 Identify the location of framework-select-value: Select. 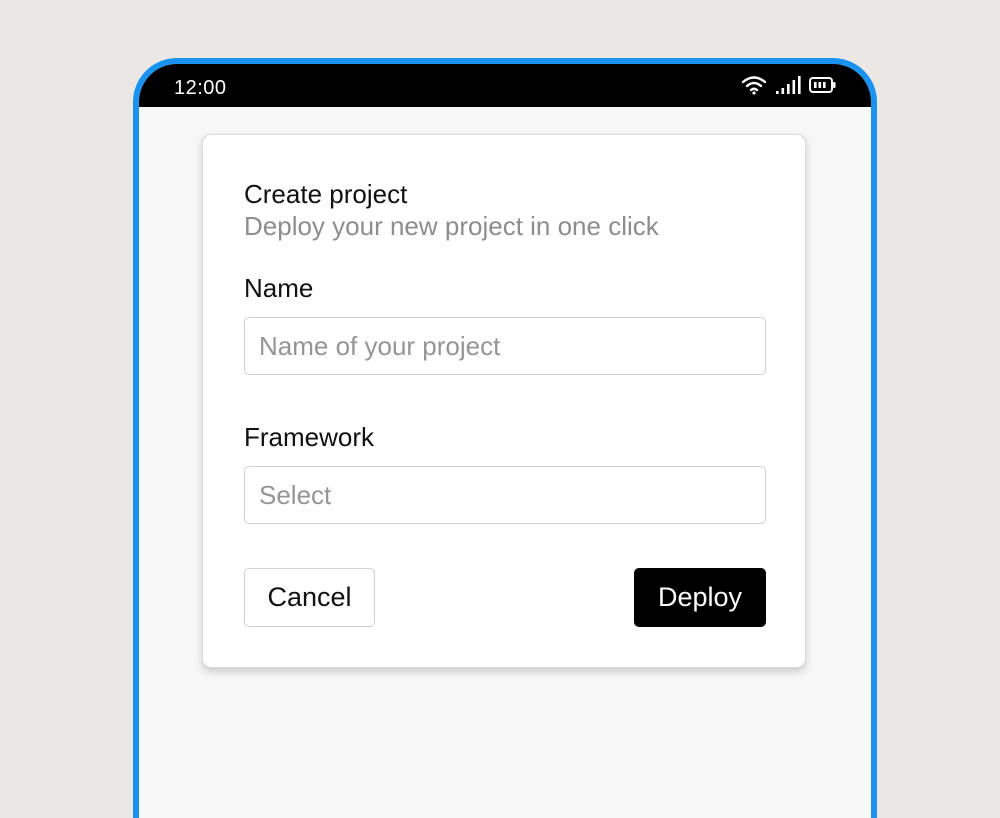
(295, 494).